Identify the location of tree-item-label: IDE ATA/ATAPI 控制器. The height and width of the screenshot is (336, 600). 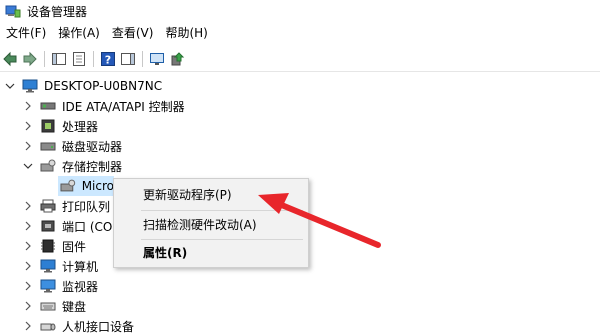
(123, 106).